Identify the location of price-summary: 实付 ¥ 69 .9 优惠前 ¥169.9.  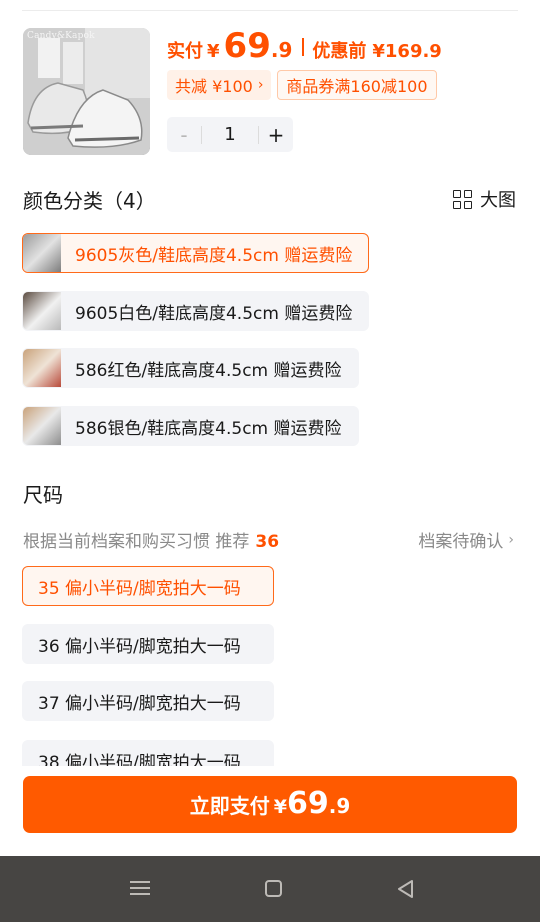
(304, 47).